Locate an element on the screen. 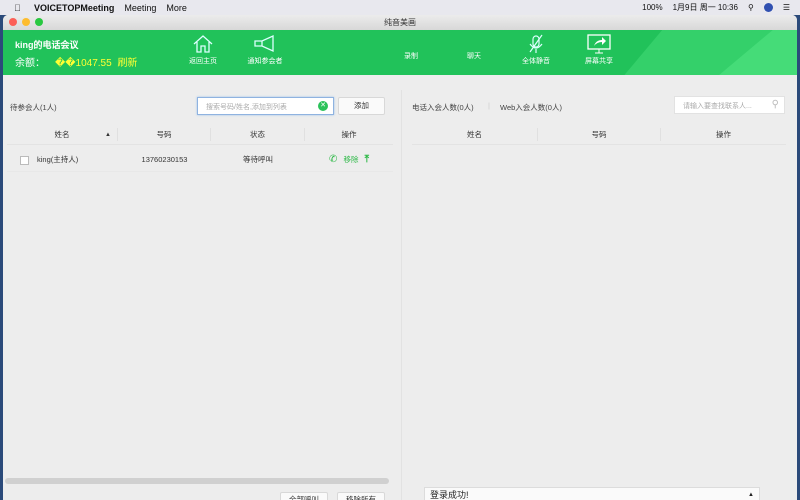 The height and width of the screenshot is (500, 800). balance-value: ��1047.55 is located at coordinates (83, 63).